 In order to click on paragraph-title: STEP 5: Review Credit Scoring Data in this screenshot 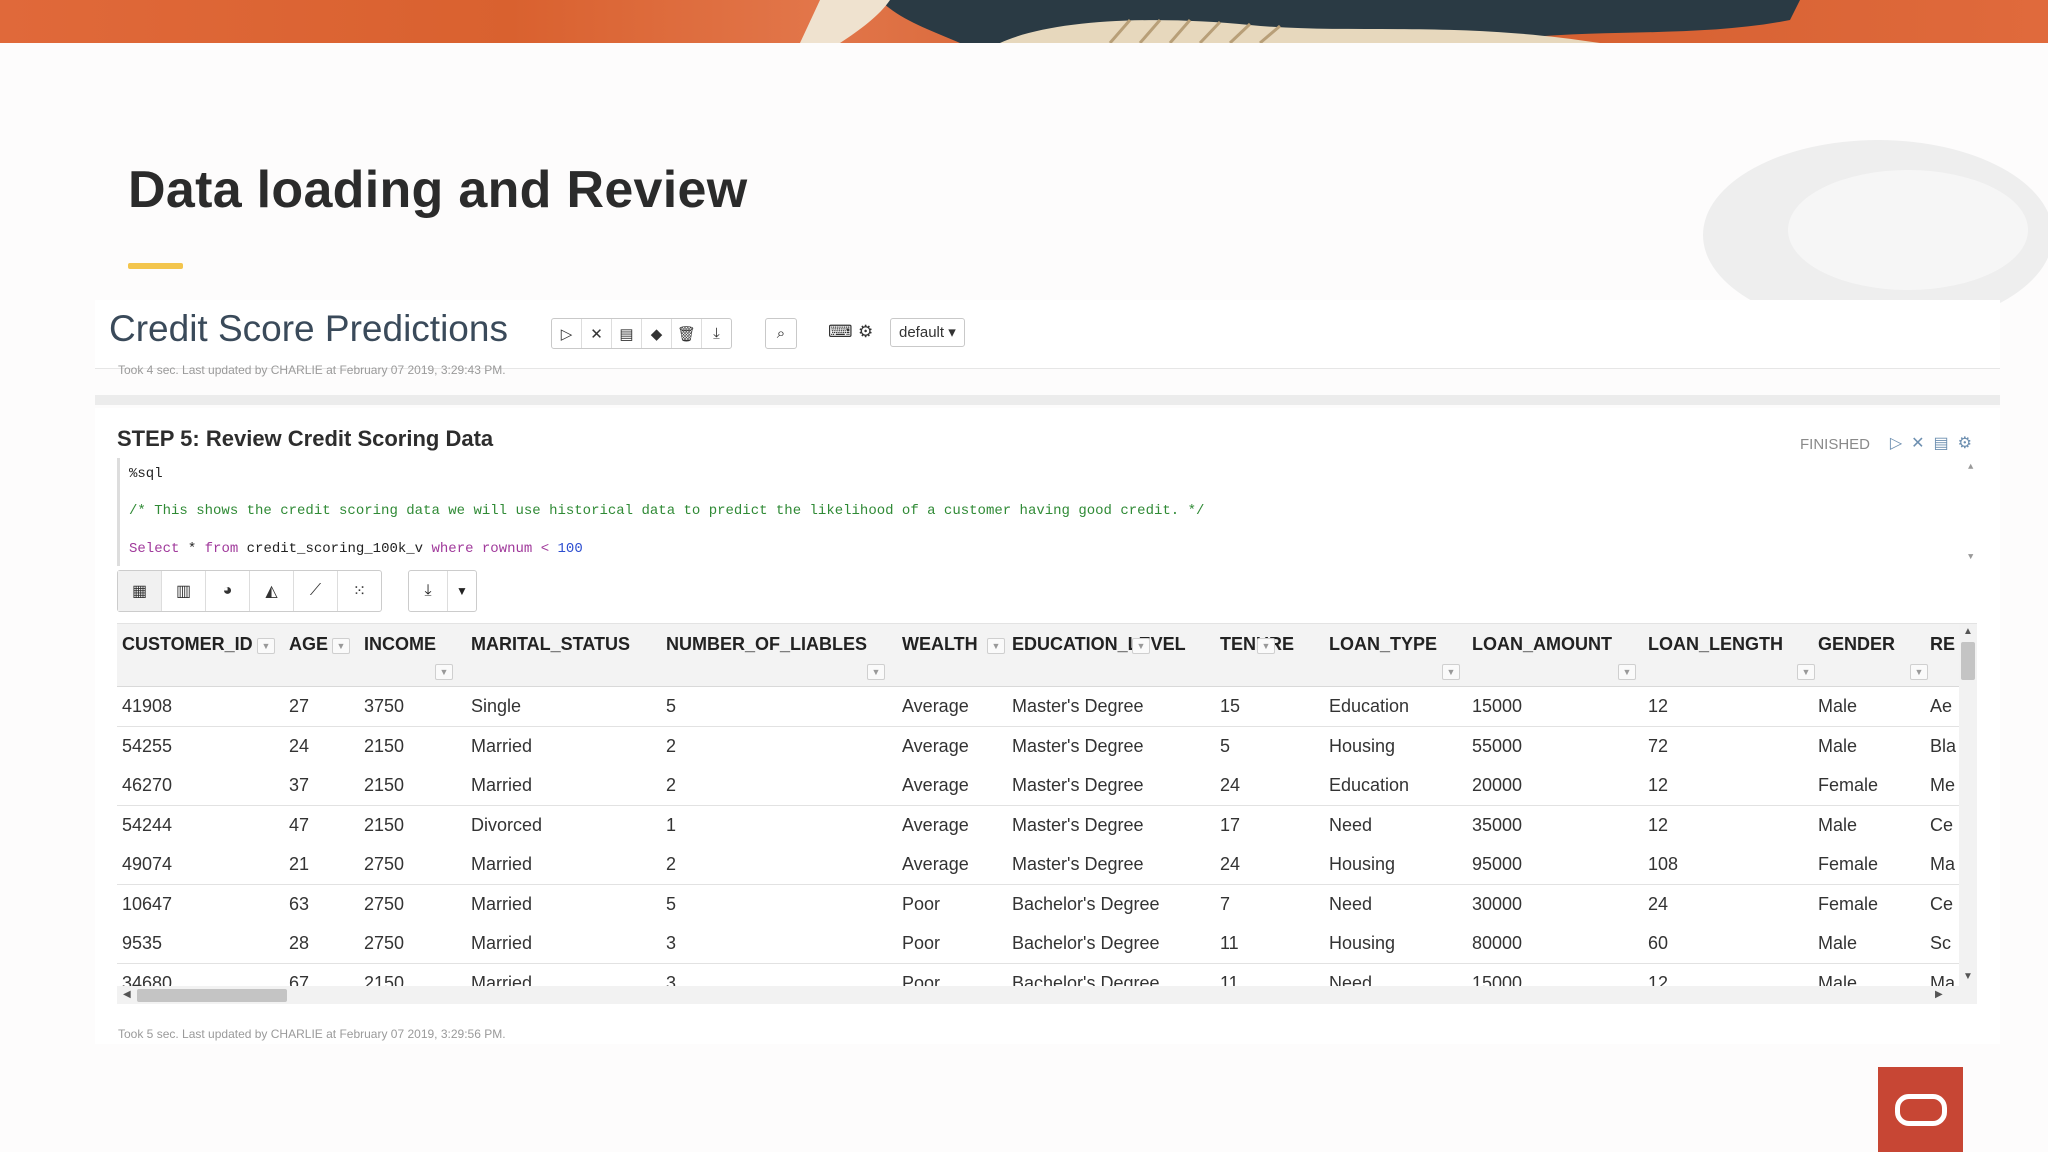, I will do `click(305, 439)`.